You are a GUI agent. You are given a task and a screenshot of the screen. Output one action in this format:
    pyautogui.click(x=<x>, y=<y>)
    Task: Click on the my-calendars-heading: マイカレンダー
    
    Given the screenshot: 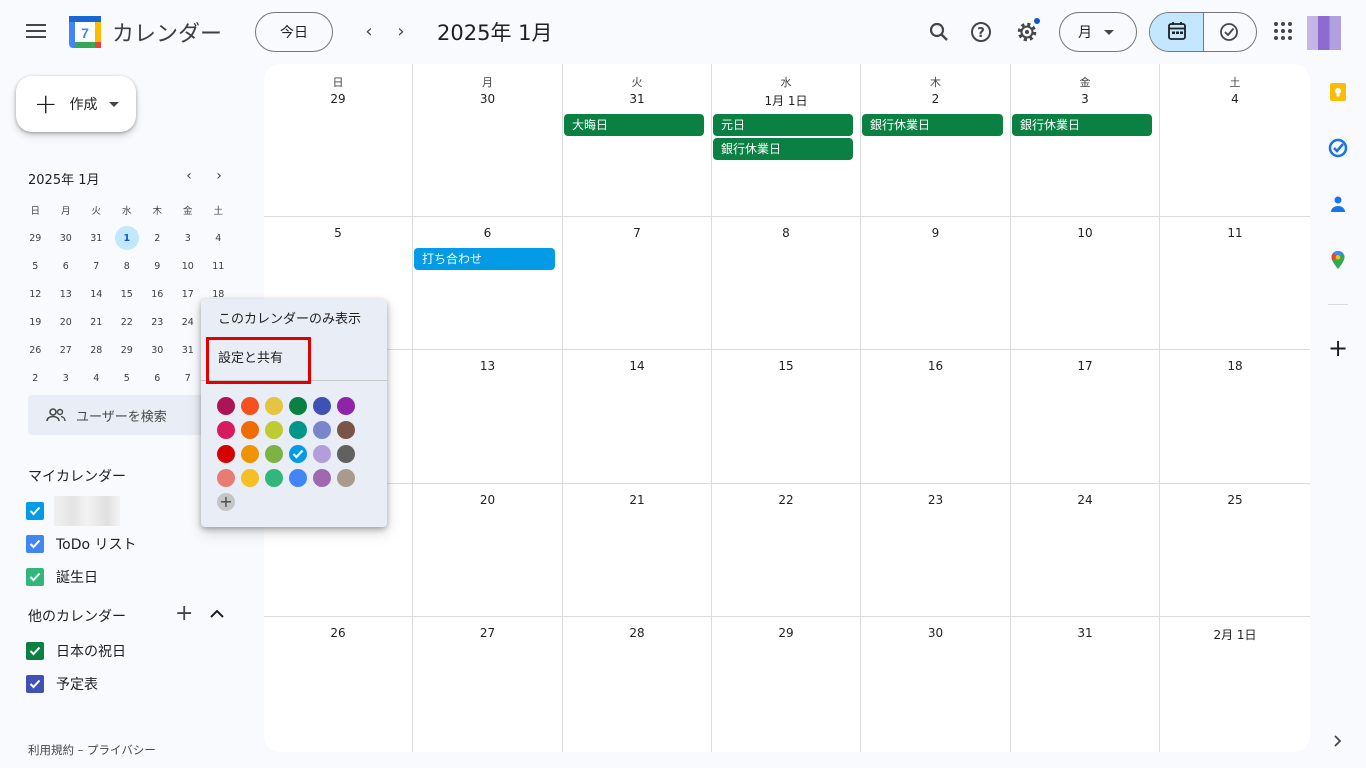 What is the action you would take?
    pyautogui.click(x=77, y=476)
    